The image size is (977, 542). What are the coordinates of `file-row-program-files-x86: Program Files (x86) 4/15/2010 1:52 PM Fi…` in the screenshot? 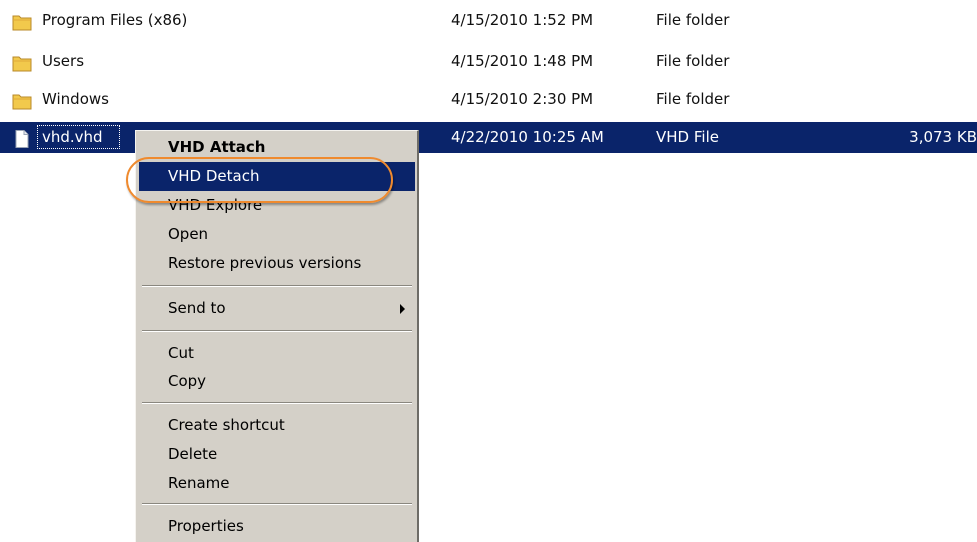 It's located at (488, 20).